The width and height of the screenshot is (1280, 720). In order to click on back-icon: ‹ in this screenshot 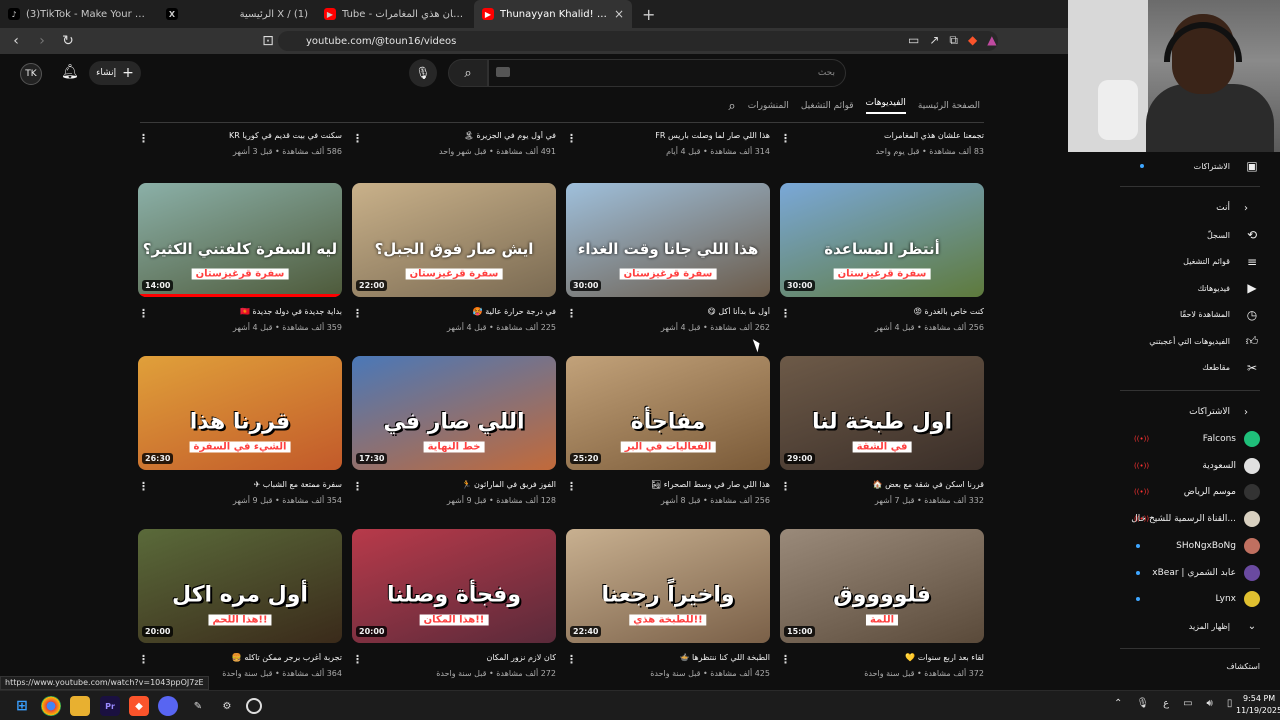, I will do `click(16, 41)`.